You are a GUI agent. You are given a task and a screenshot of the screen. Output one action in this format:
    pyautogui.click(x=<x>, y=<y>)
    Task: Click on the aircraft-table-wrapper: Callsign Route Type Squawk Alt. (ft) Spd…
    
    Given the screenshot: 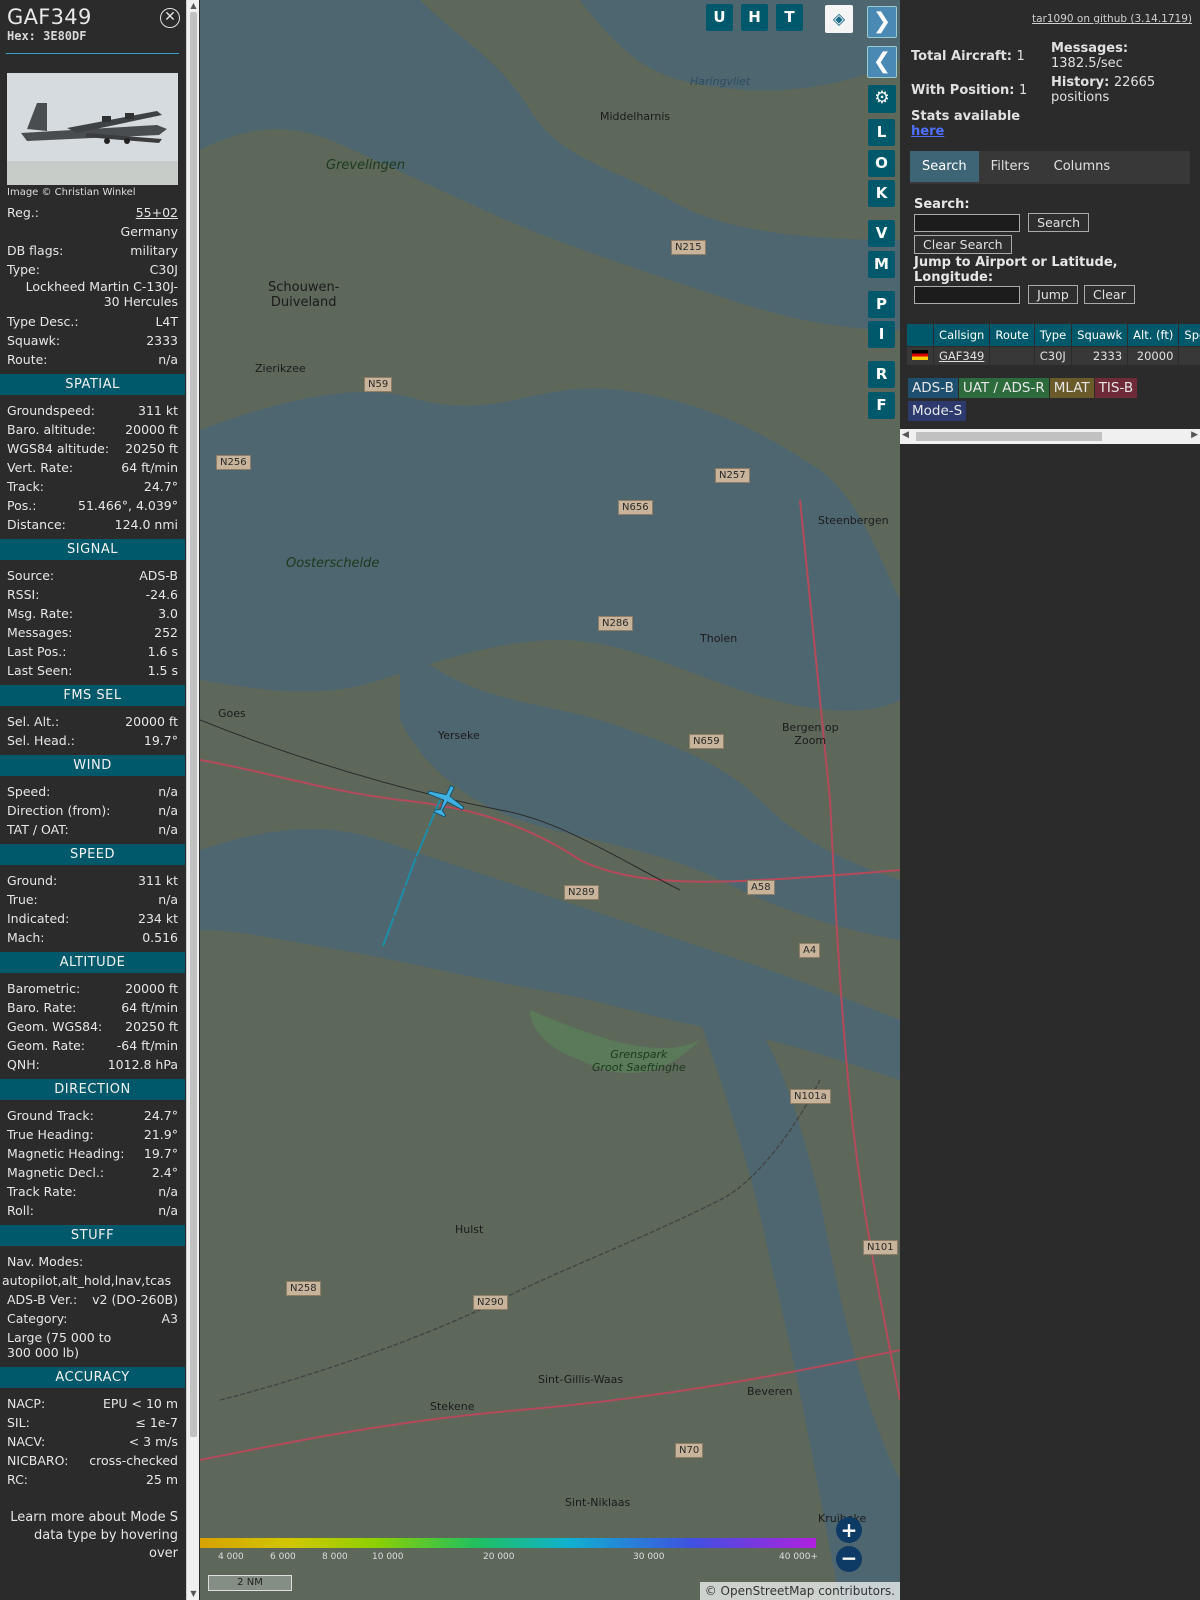 What is the action you would take?
    pyautogui.click(x=1053, y=344)
    